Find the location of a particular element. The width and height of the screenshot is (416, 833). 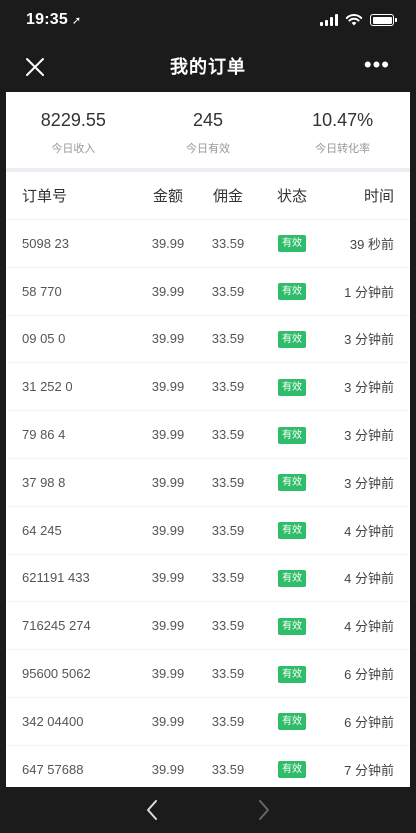

order-number: 342 04400 is located at coordinates (53, 721).